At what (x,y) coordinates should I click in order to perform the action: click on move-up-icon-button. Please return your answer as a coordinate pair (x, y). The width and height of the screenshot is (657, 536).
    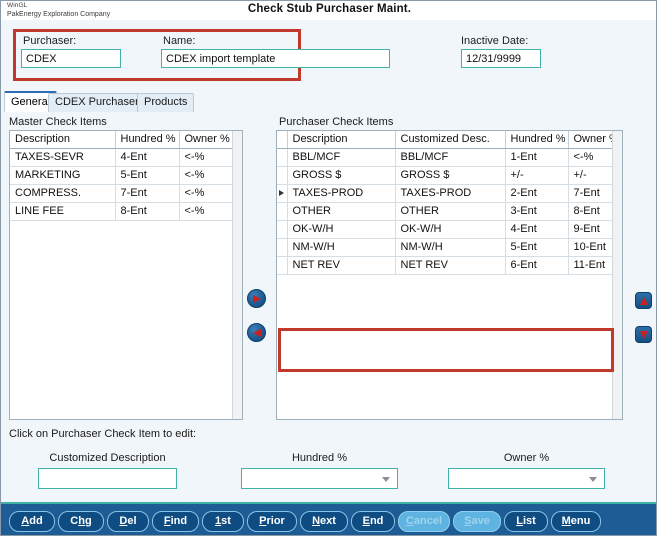
    Looking at the image, I should click on (643, 300).